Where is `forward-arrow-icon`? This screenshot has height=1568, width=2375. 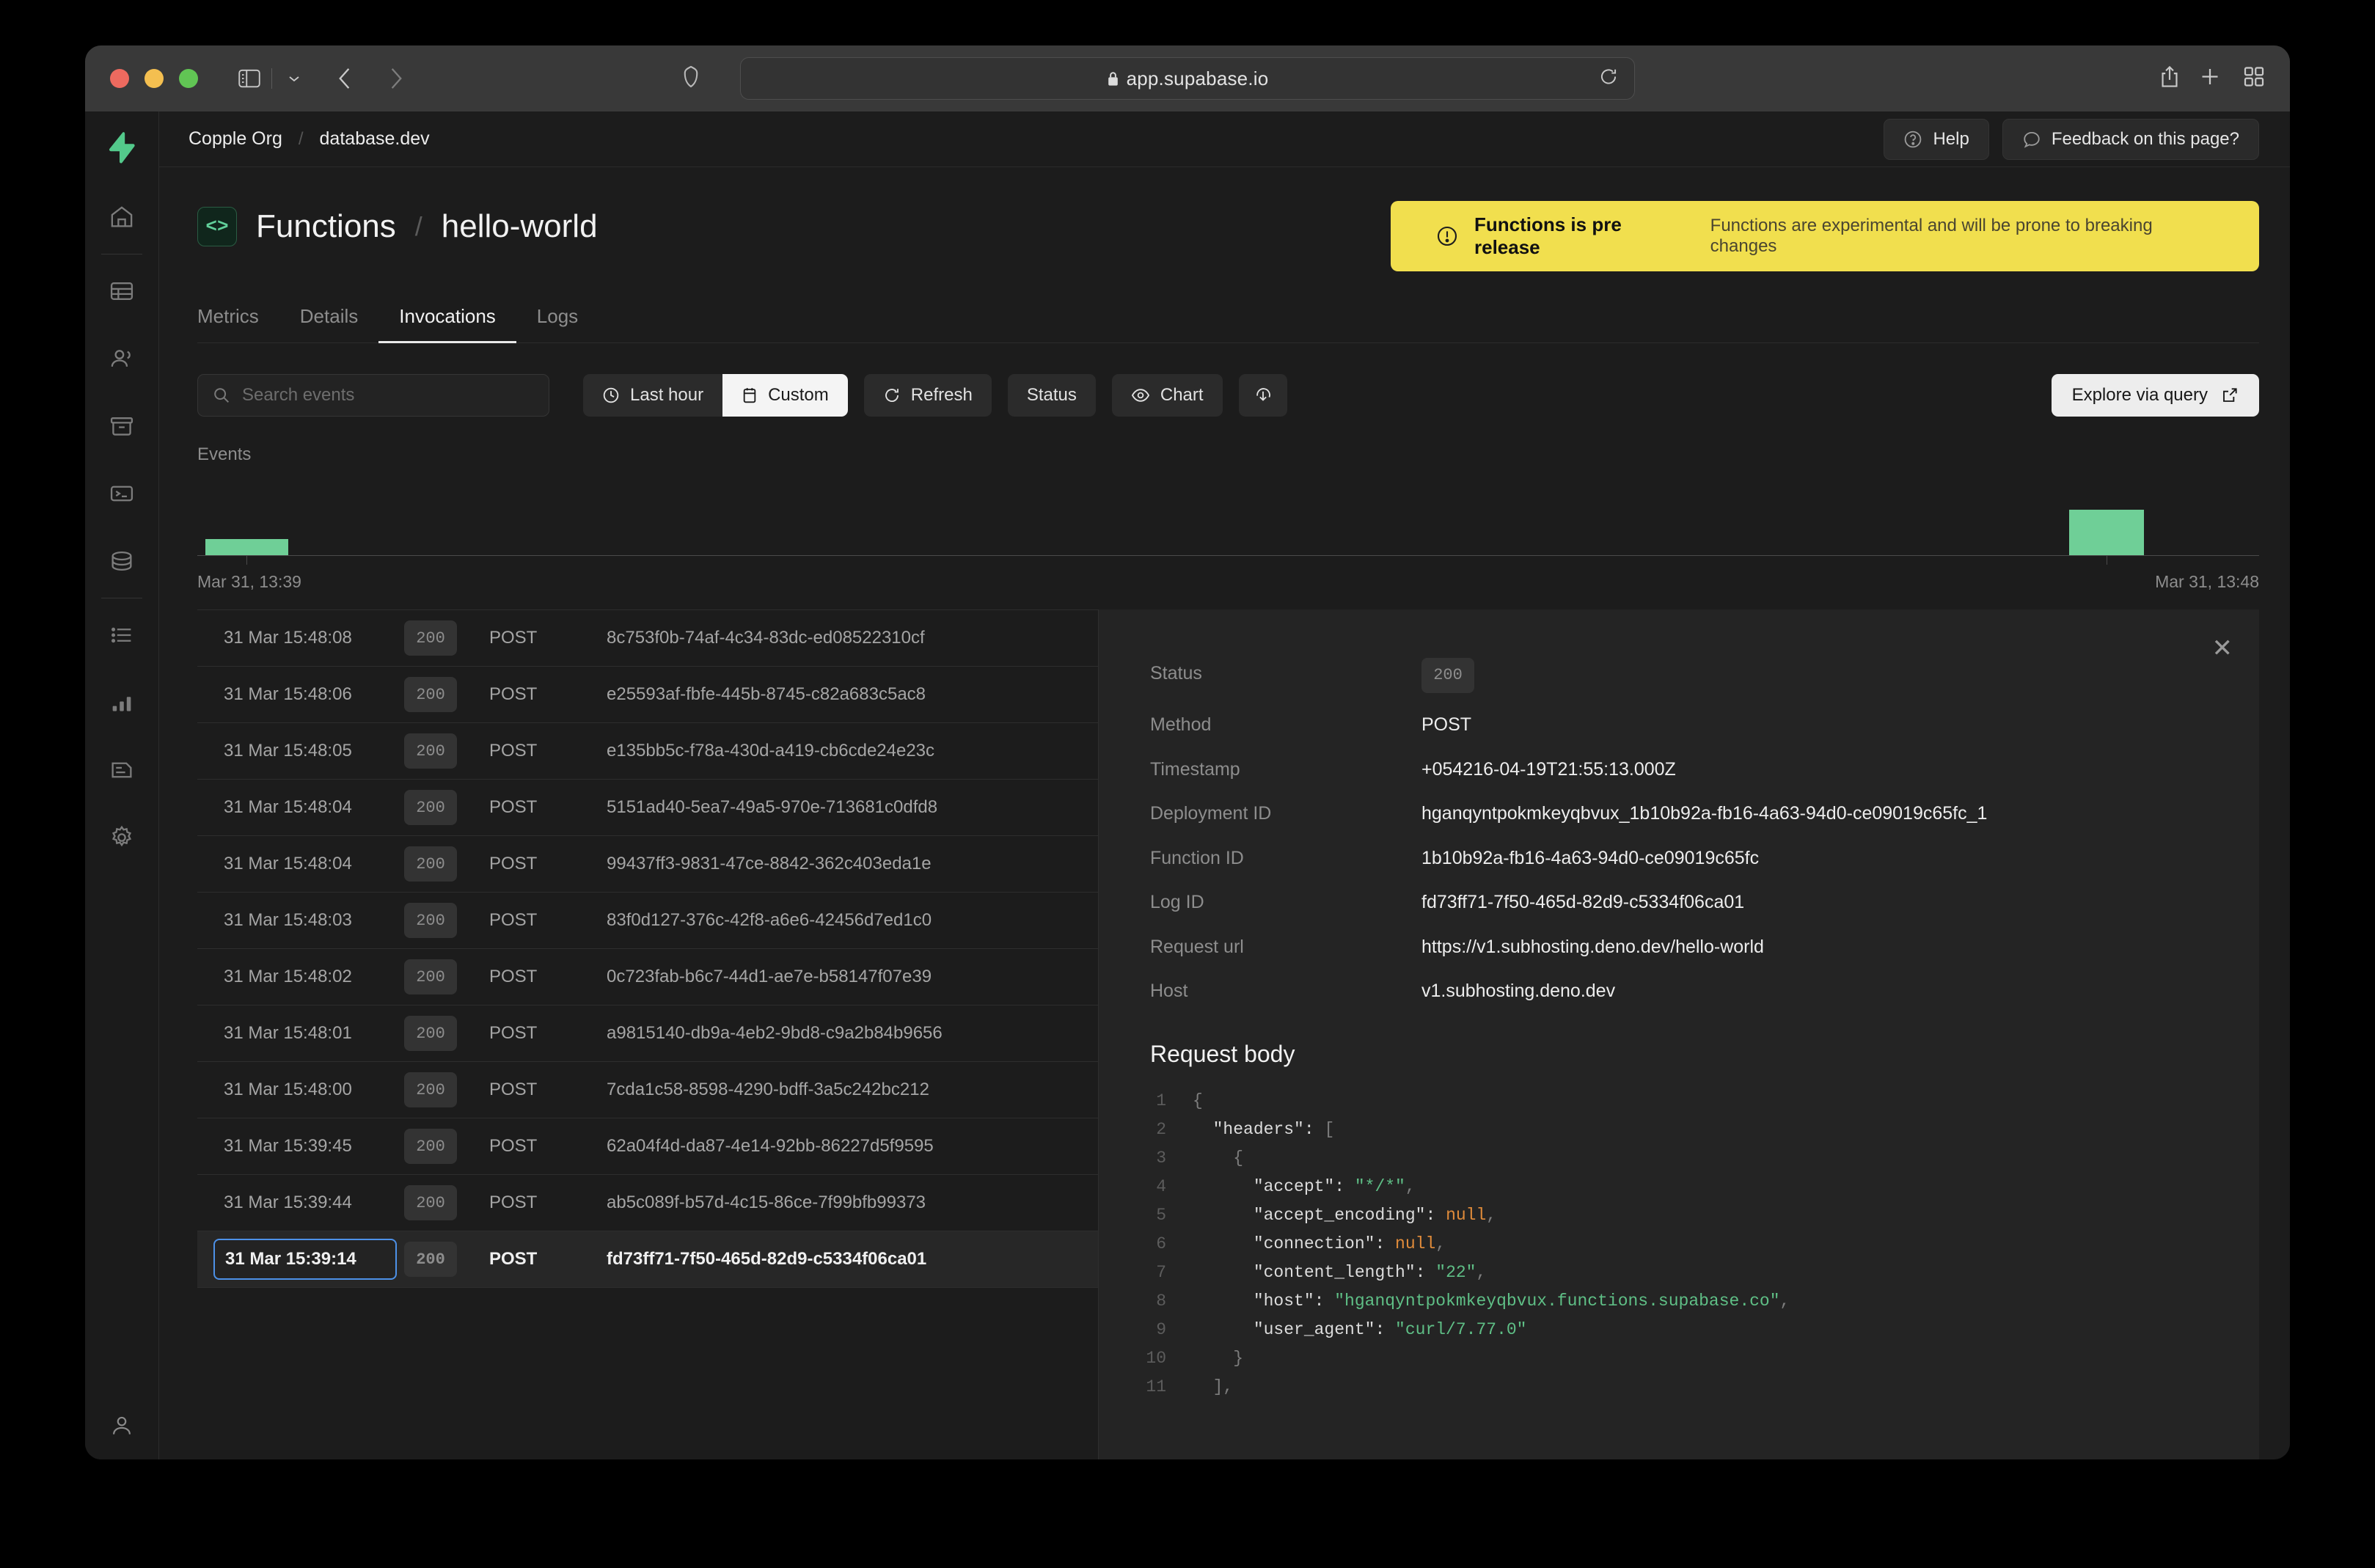
forward-arrow-icon is located at coordinates (395, 78).